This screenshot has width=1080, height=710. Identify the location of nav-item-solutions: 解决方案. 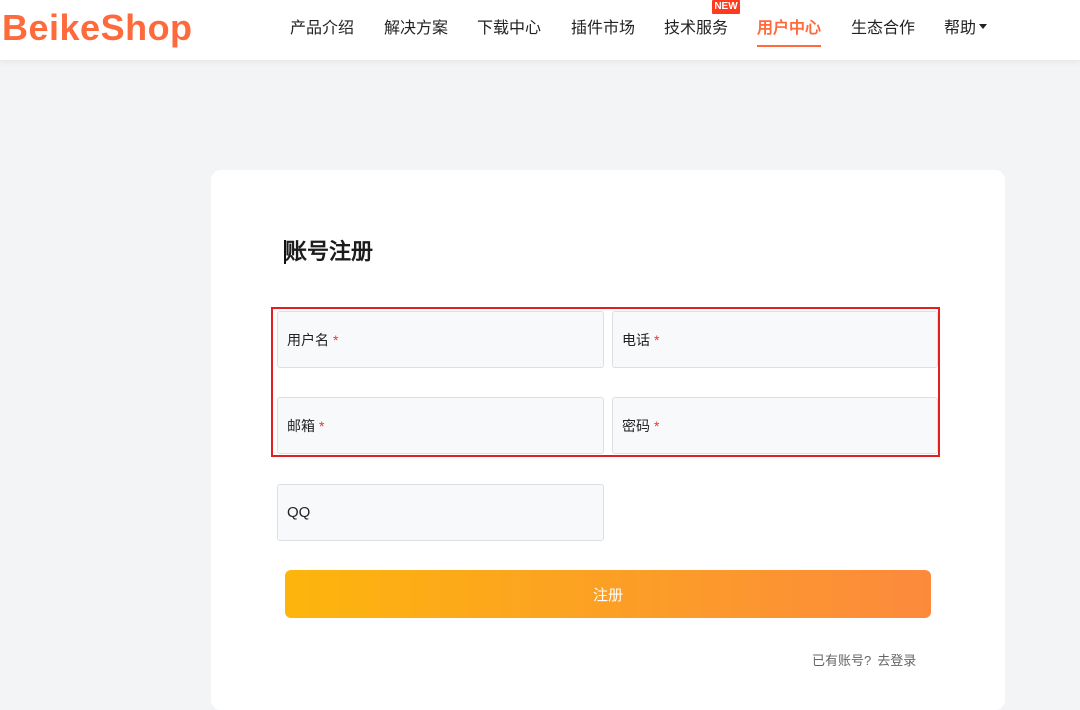
(416, 29).